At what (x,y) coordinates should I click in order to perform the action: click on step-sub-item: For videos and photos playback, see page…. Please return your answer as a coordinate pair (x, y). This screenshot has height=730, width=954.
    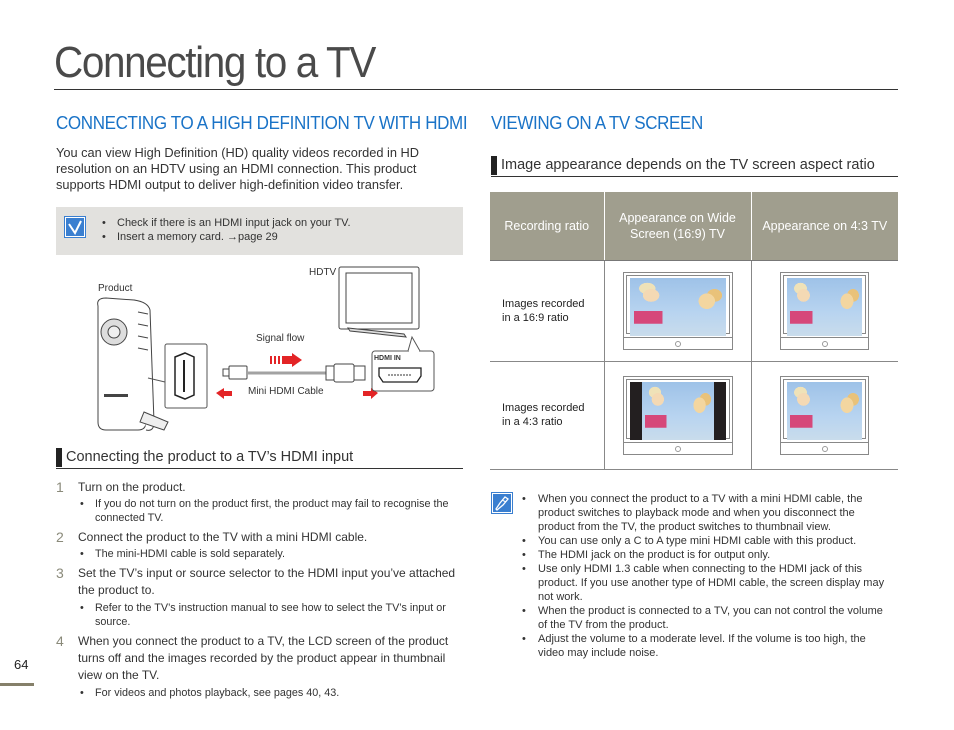
    Looking at the image, I should click on (273, 693).